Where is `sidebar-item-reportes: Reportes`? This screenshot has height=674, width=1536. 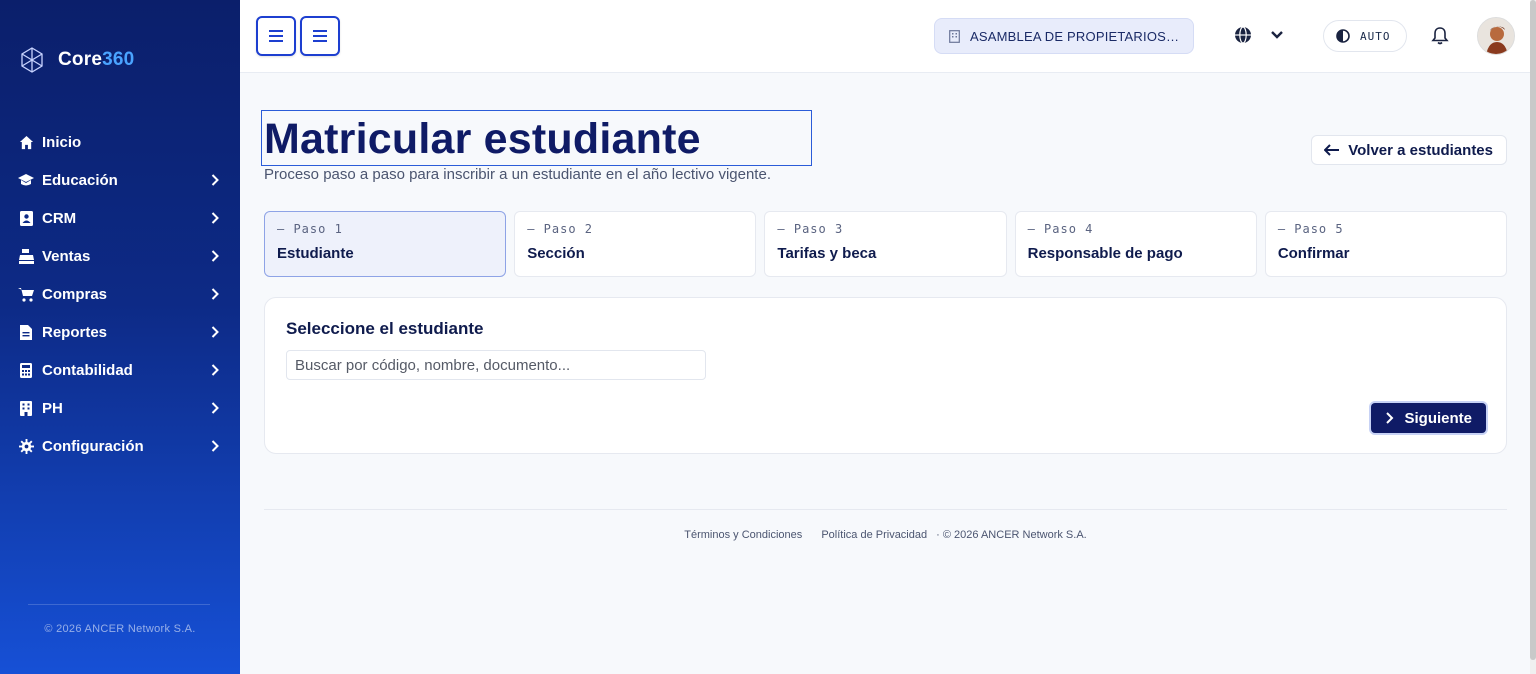 sidebar-item-reportes: Reportes is located at coordinates (120, 332).